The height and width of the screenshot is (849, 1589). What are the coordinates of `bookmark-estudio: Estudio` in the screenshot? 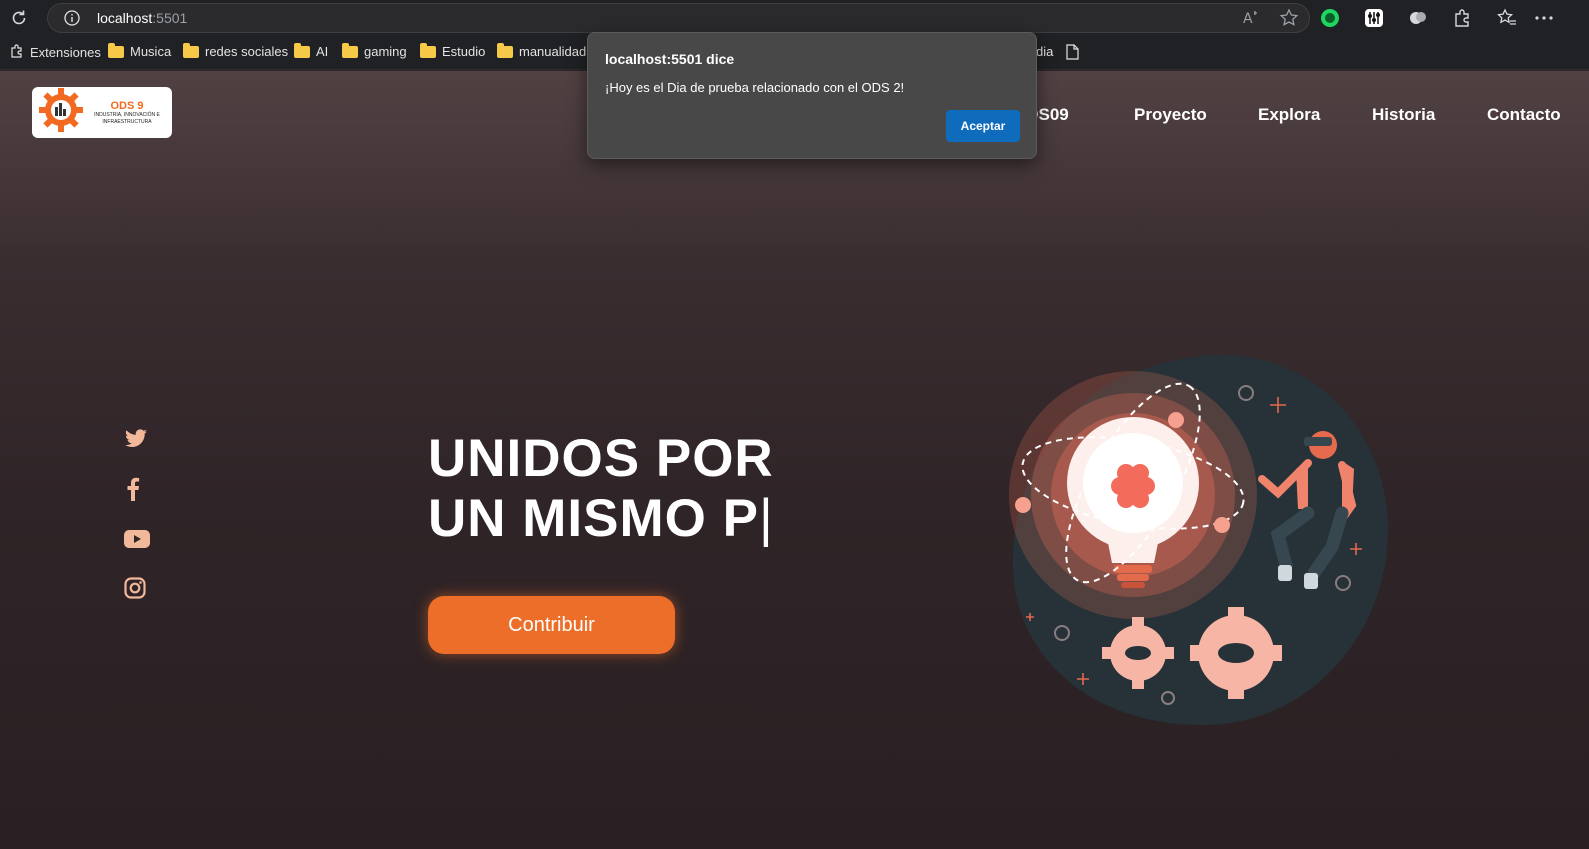 It's located at (452, 50).